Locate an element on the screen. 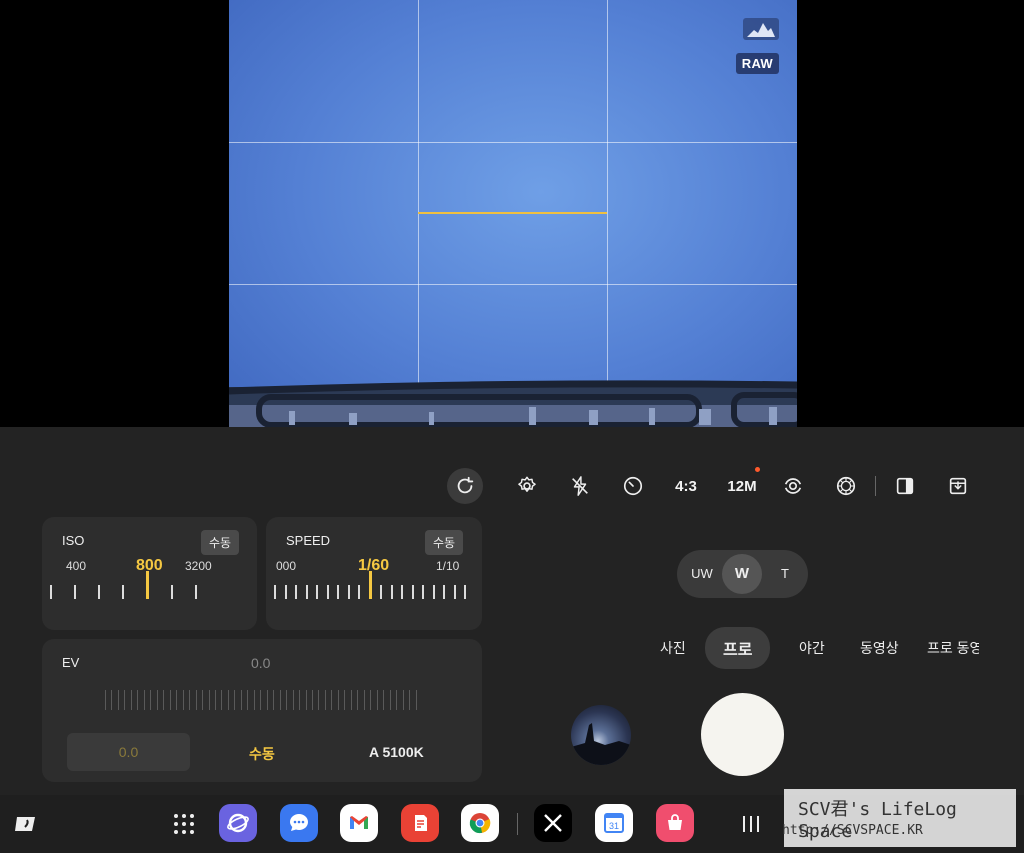  save-options-icon is located at coordinates (958, 486).